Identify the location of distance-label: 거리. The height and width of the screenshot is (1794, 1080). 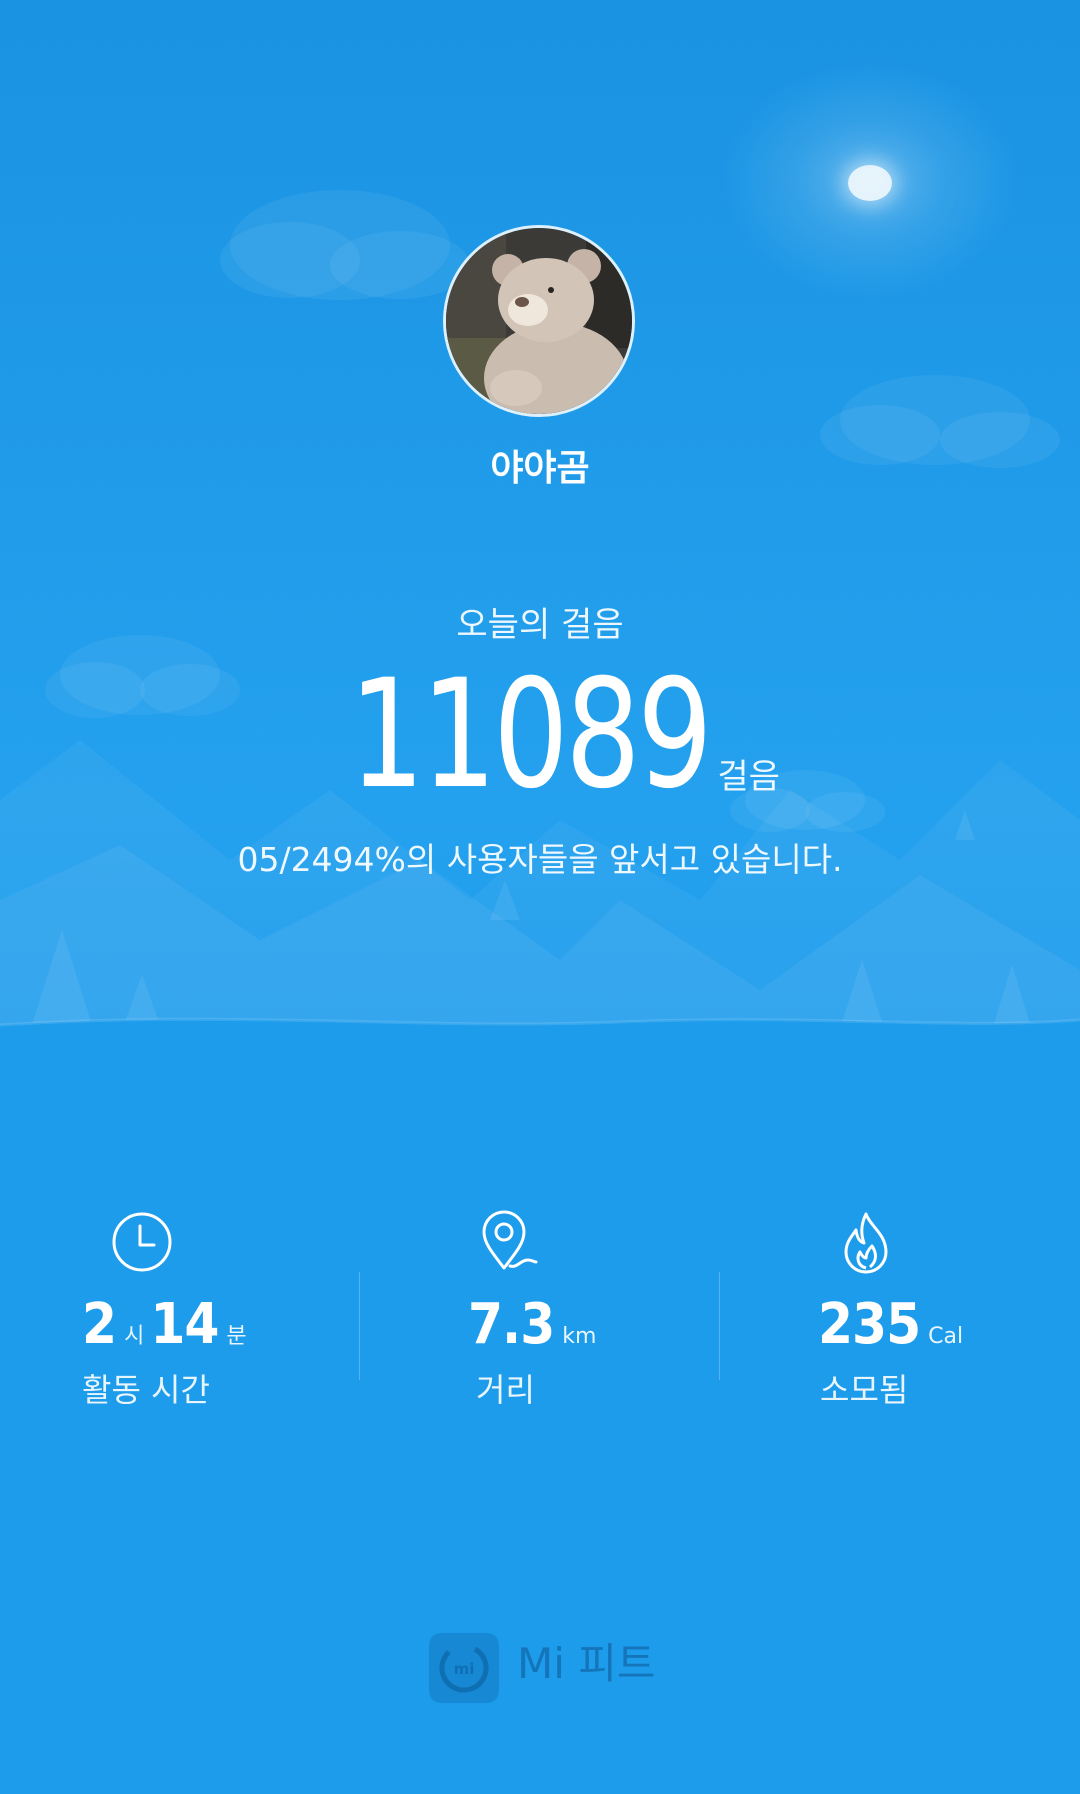
(505, 1390).